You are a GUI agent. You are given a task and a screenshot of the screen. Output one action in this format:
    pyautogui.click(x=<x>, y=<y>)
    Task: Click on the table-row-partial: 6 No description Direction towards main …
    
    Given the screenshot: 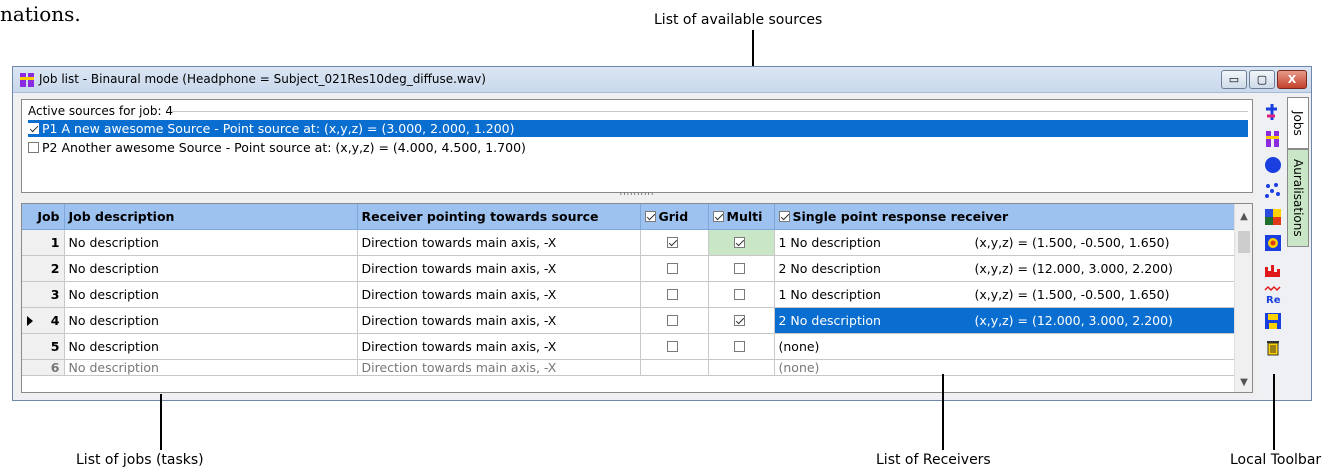 What is the action you would take?
    pyautogui.click(x=628, y=367)
    